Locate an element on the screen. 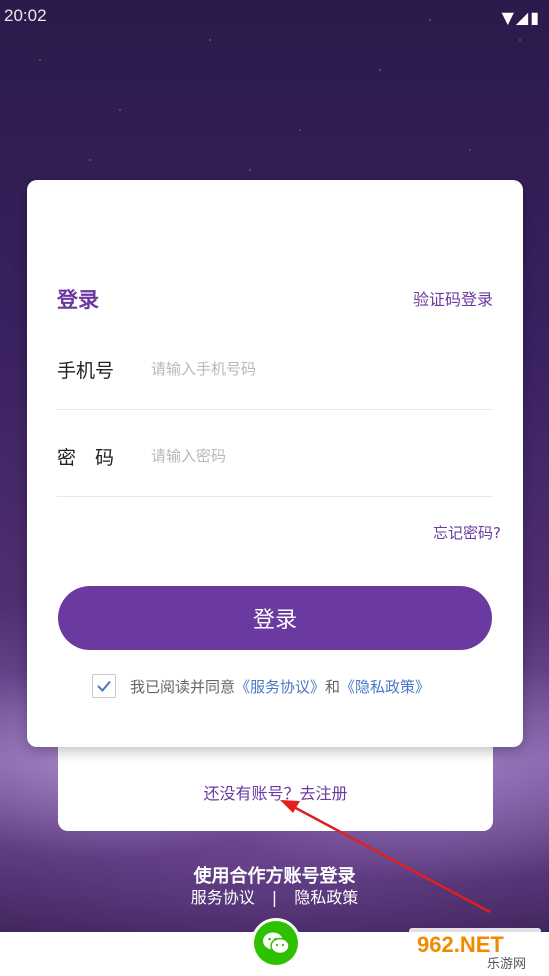 The height and width of the screenshot is (976, 549). watermark-logo: 962.NET 乐游网 is located at coordinates (475, 950).